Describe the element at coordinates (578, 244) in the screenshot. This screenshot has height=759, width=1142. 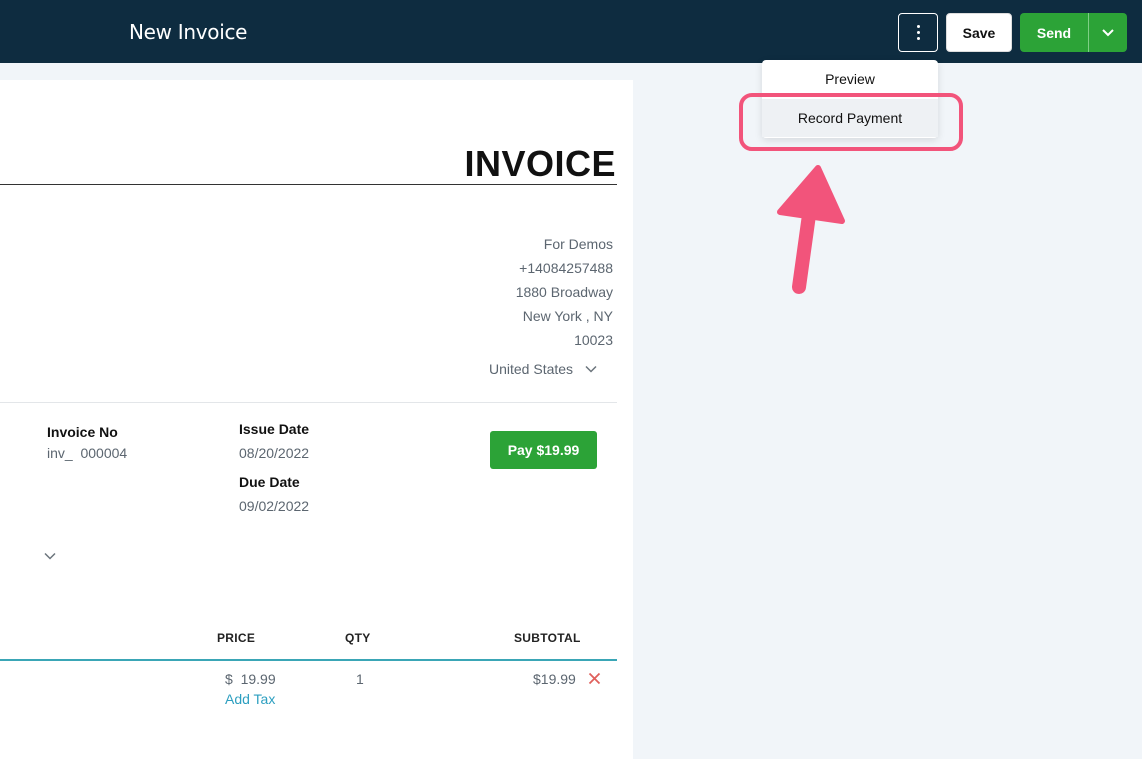
I see `address-name: For Demos` at that location.